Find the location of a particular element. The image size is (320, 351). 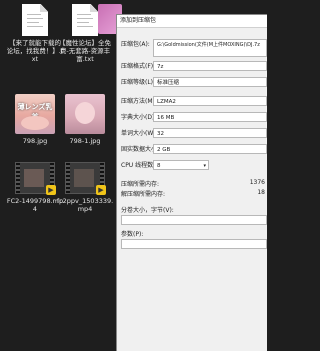

chevron-down-icon: ▾ is located at coordinates (204, 166).